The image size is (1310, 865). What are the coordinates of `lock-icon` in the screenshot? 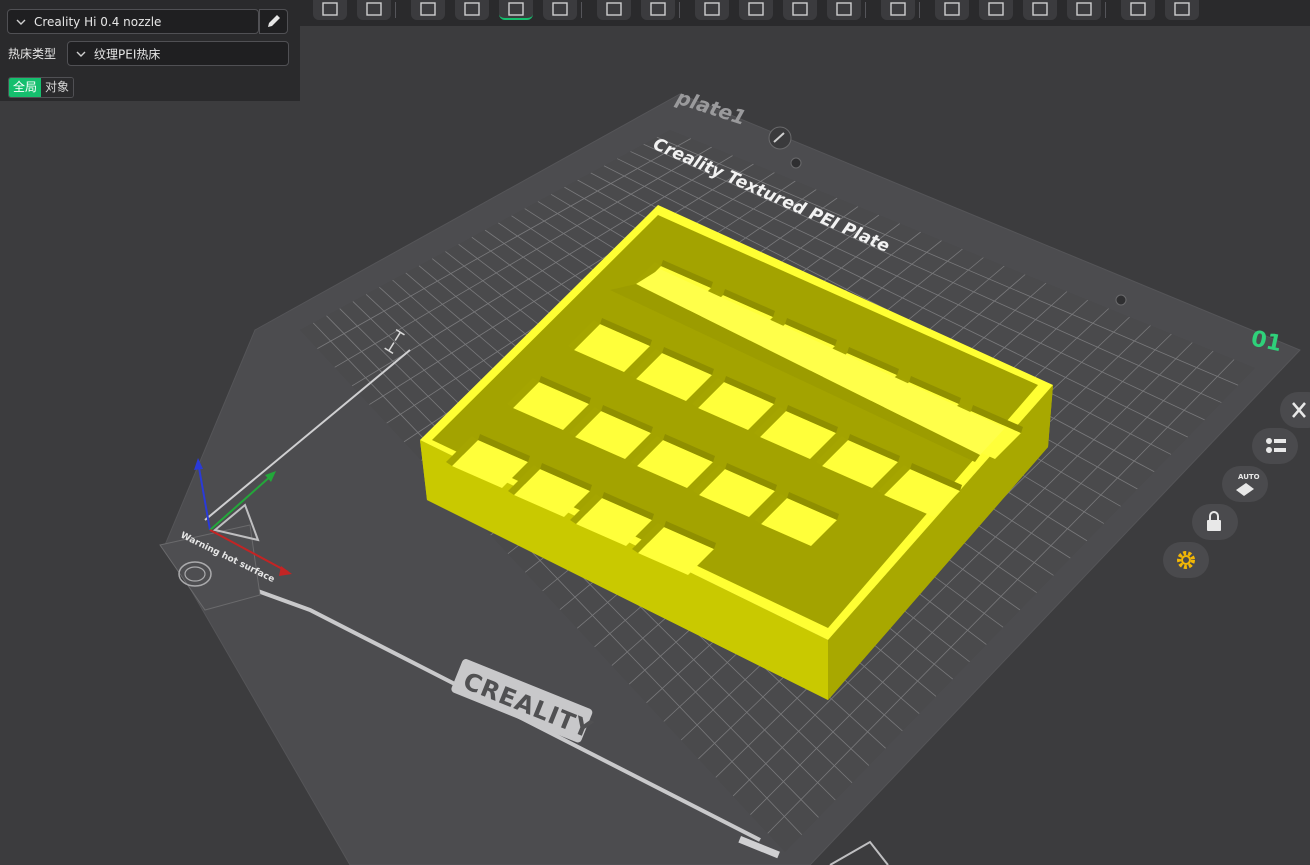 It's located at (1214, 521).